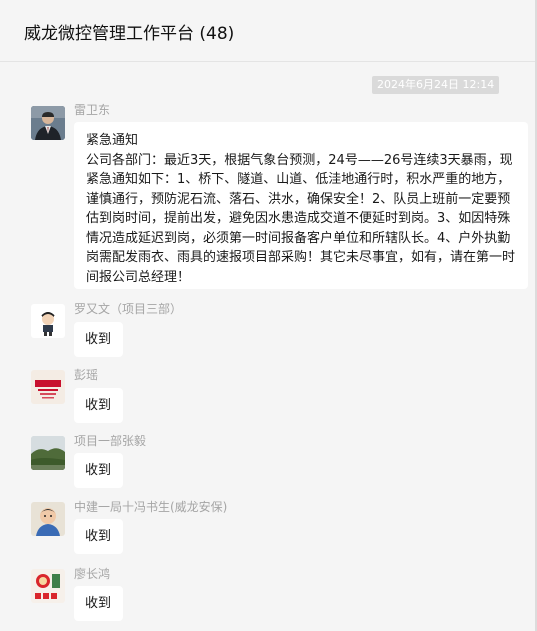  I want to click on sender-name: 罗又文（项目三部）, so click(128, 309).